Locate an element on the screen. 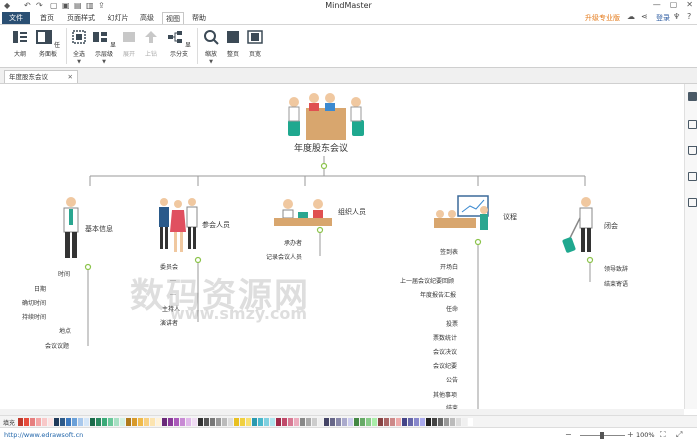 The width and height of the screenshot is (697, 442). tshirt-icon: ♆ is located at coordinates (676, 16).